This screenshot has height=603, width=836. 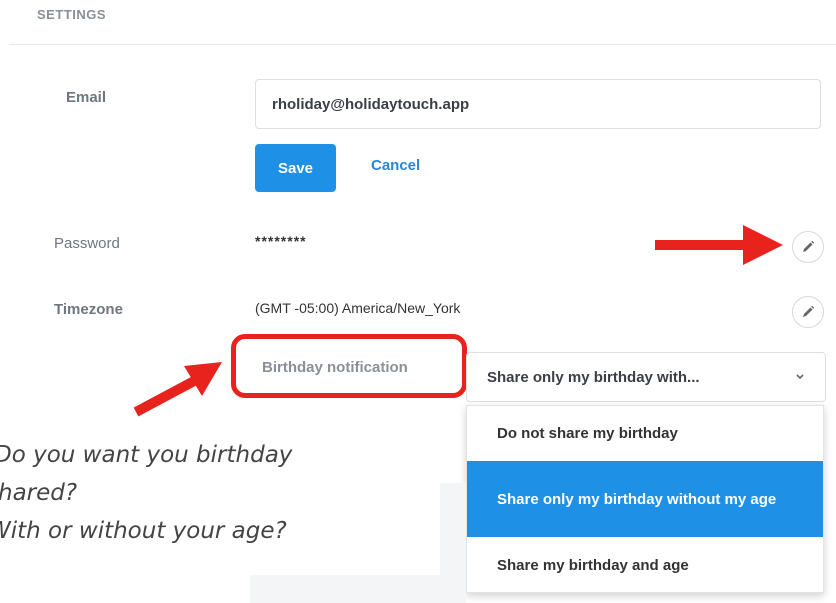 I want to click on dropdown-option-selected: Share only my birthday without my age, so click(x=645, y=499).